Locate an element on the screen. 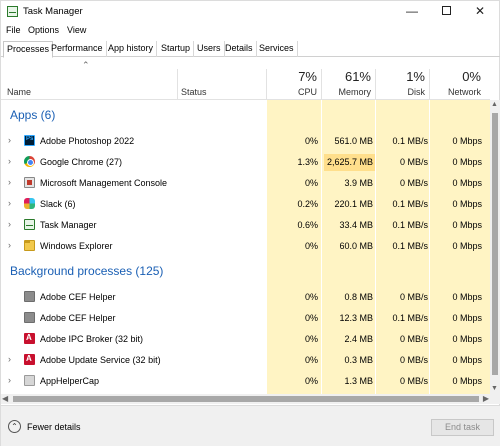  table-row: › AppHelperCap 0% 1.3 MB 0 MB/s 0 Mbps is located at coordinates (245, 381).